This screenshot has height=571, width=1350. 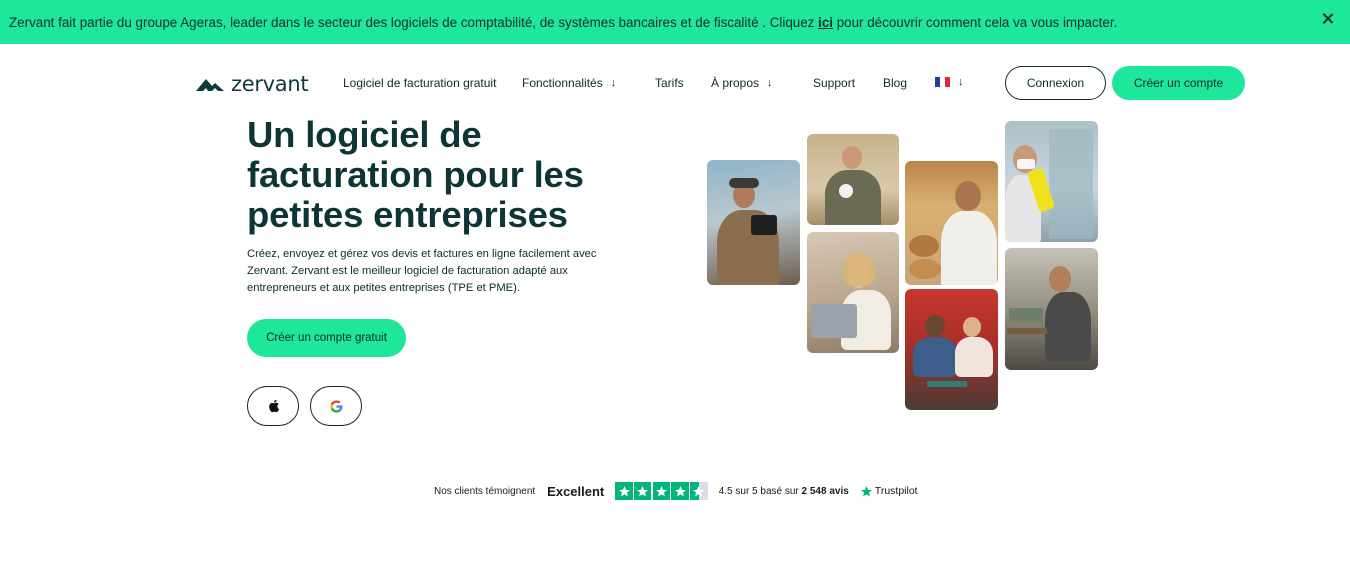 I want to click on trustpilot-rating-word: Excellent, so click(x=576, y=491).